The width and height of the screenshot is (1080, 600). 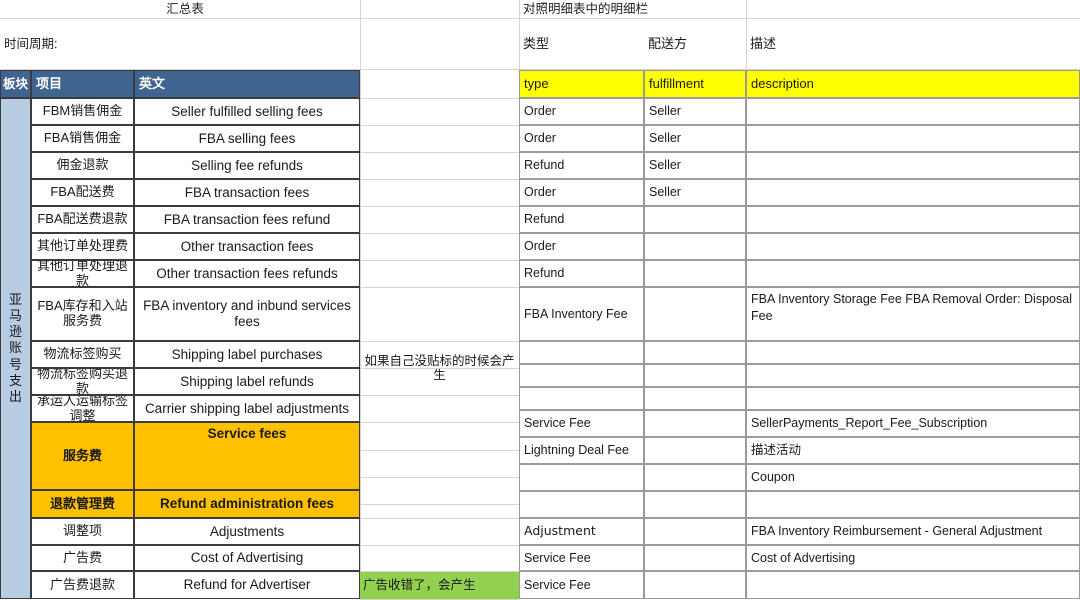 I want to click on left-row-item: 调整项, so click(x=82, y=531).